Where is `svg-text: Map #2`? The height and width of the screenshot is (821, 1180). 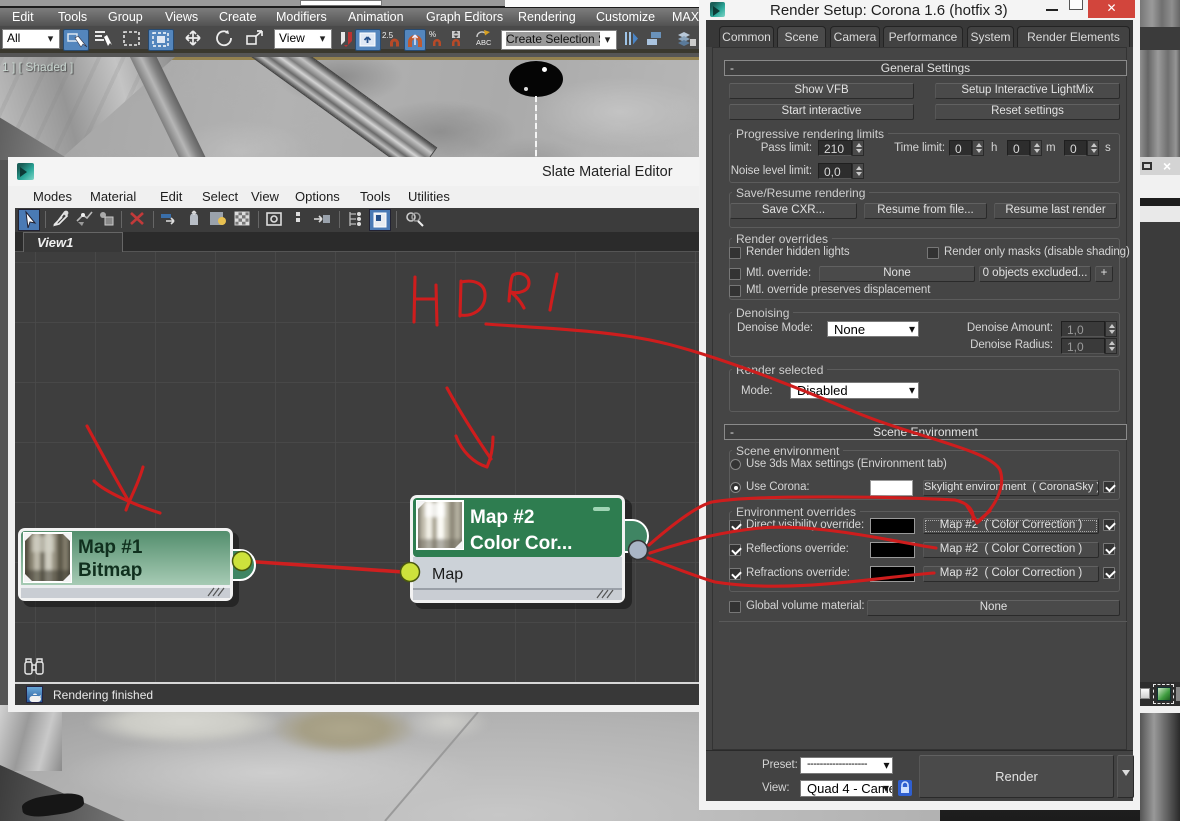
svg-text: Map #2 is located at coordinates (502, 517).